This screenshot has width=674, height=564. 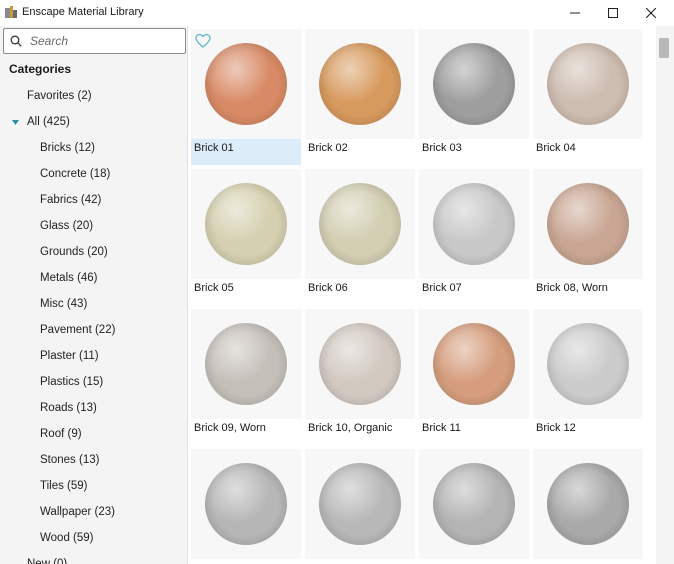 I want to click on category-wallpaper: Wallpaper (23), so click(x=77, y=512).